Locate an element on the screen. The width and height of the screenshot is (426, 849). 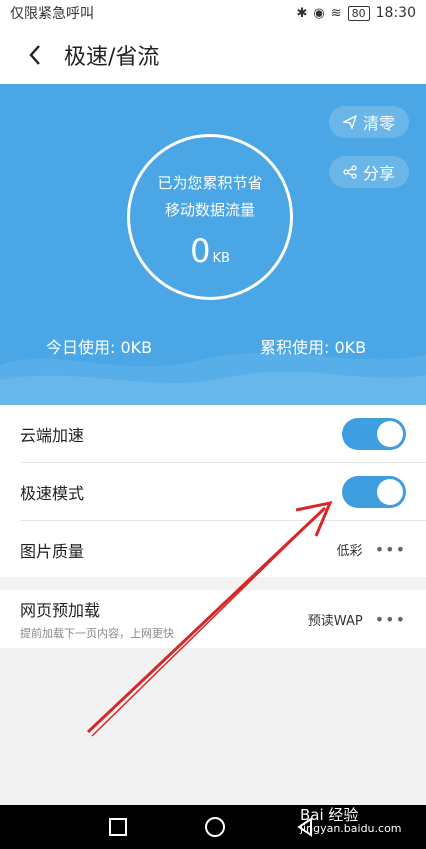
web-preload-text: 网页预加载 提前加载下一页内容，上网更快 is located at coordinates (97, 619).